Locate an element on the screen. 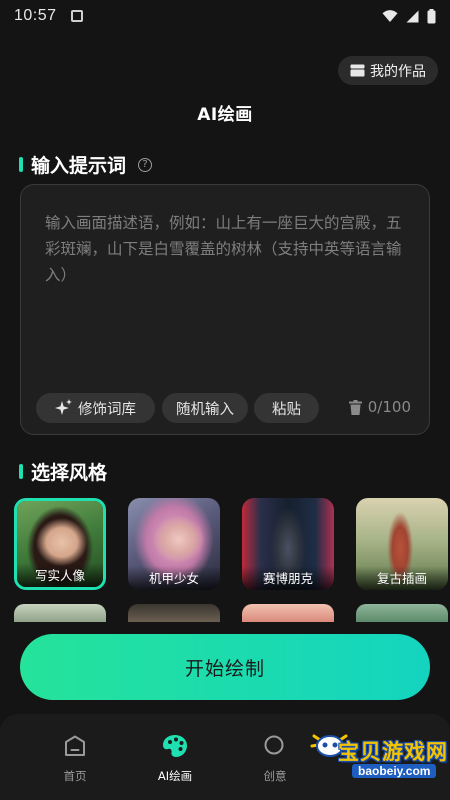 This screenshot has width=450, height=800. my-works-button: 我的作品 is located at coordinates (388, 70).